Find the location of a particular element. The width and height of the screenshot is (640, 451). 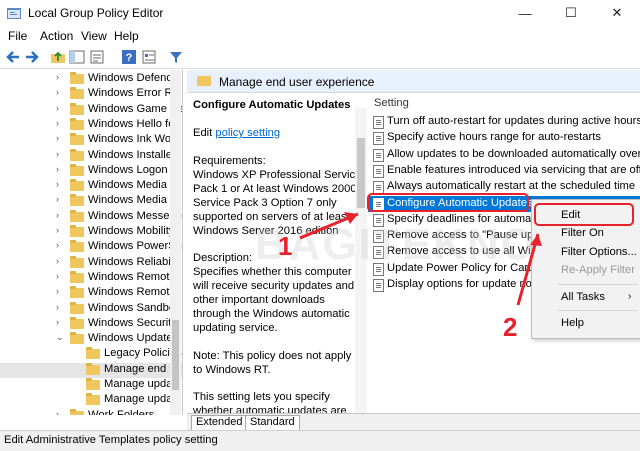

tab-standard: Standard is located at coordinates (272, 423).